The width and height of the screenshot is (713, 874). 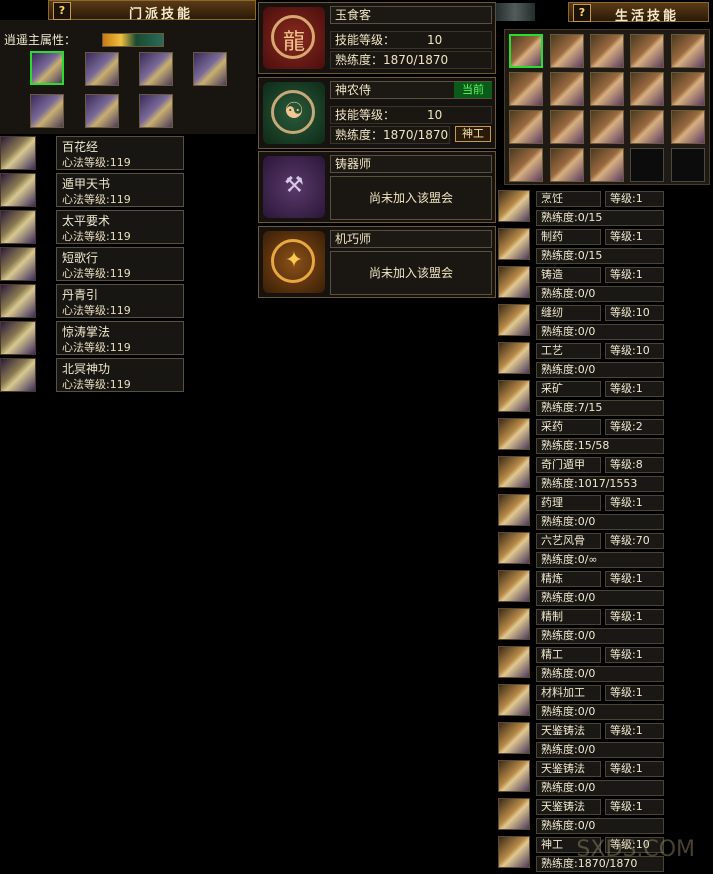 What do you see at coordinates (156, 111) in the screenshot?
I see `school-skill-slot-7-icon` at bounding box center [156, 111].